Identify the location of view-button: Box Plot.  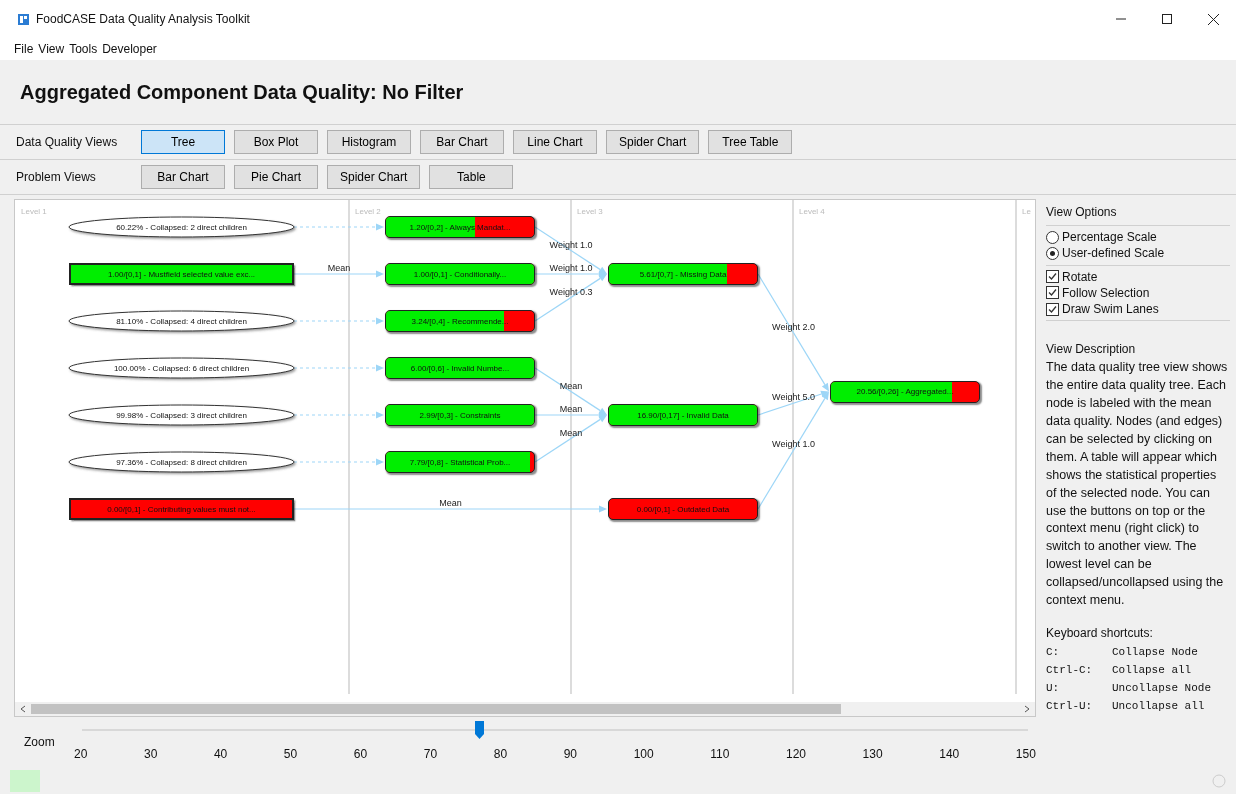
(276, 142).